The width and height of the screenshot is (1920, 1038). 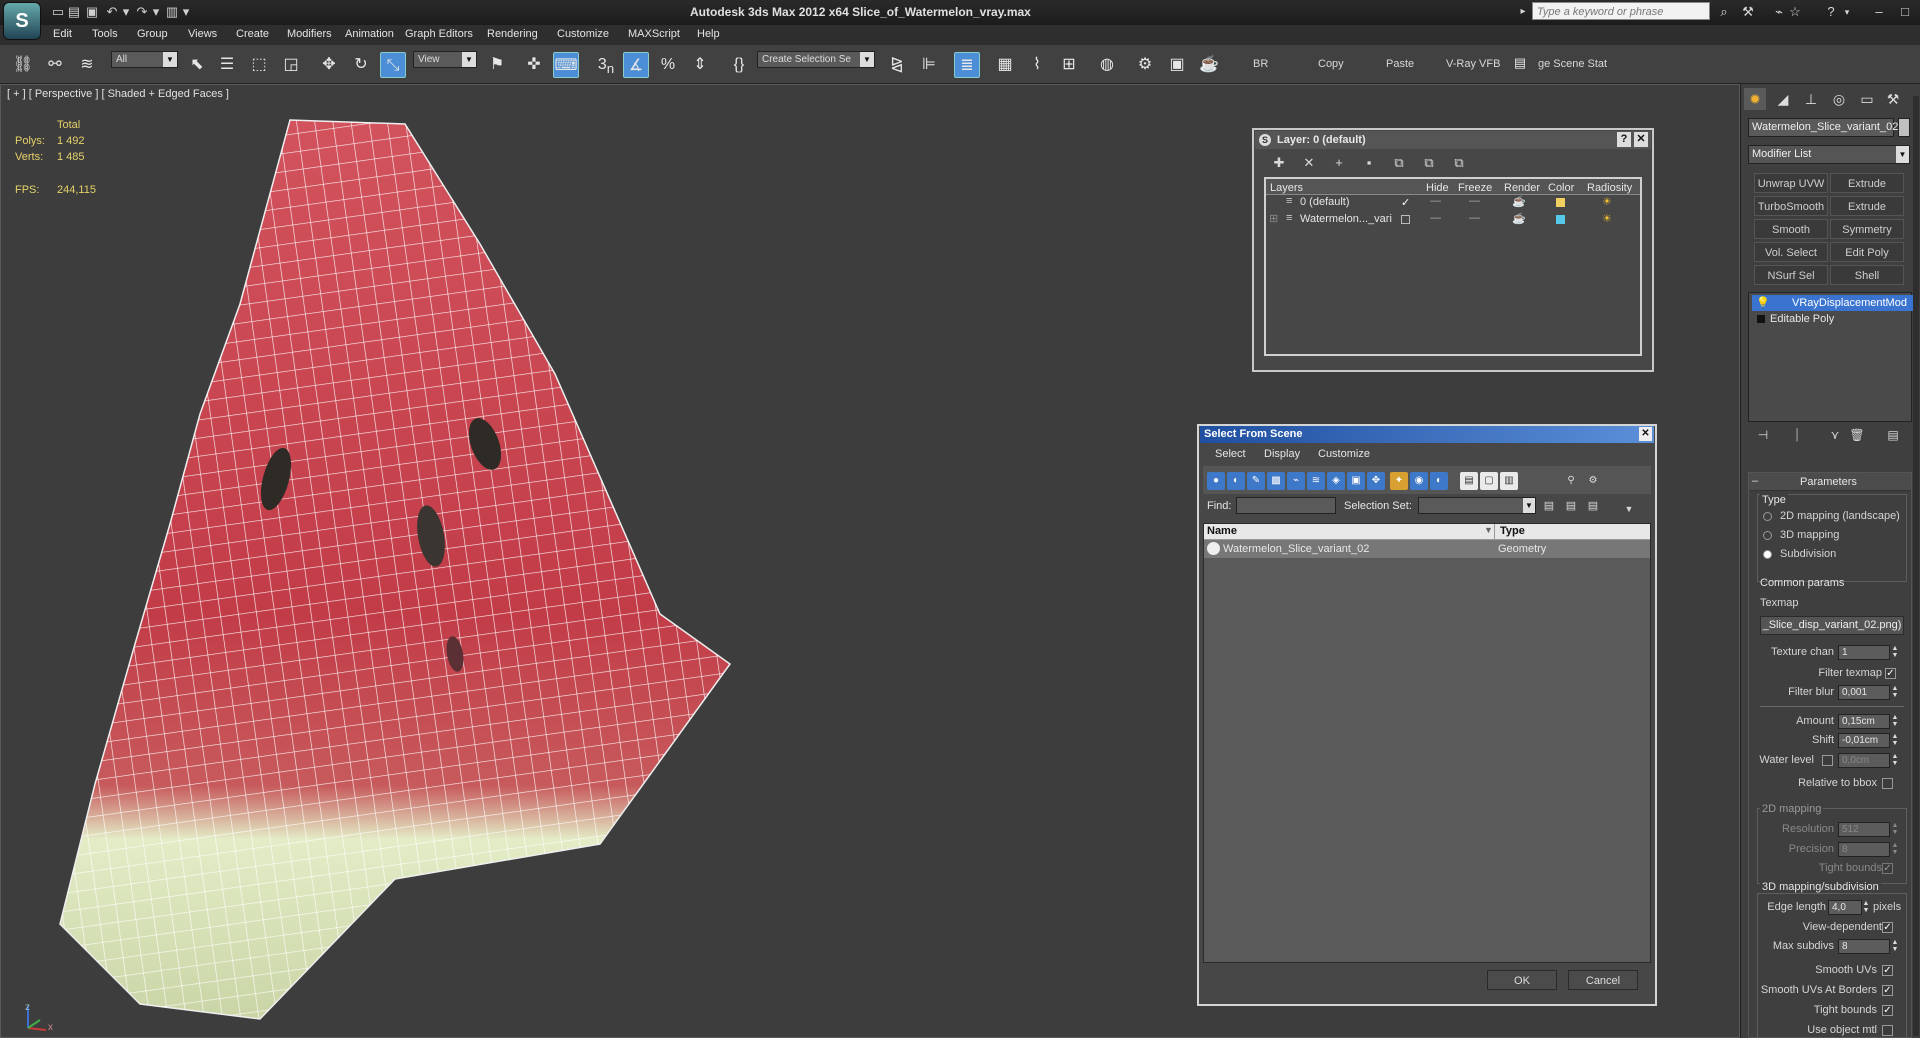 I want to click on display-none-icon: ▢, so click(x=1489, y=481).